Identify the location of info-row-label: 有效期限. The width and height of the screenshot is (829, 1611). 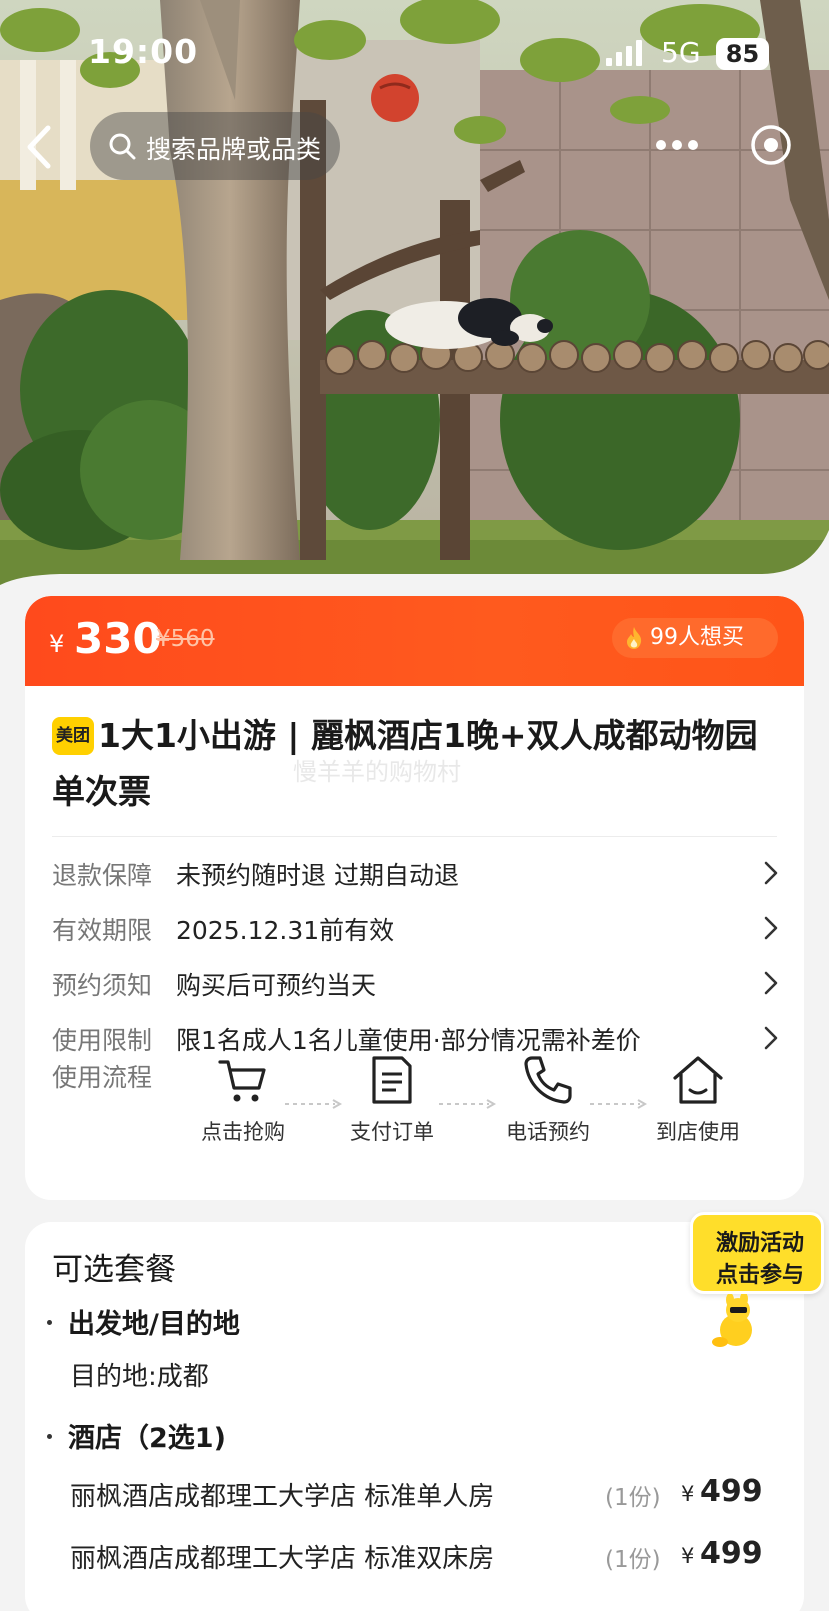
(102, 930).